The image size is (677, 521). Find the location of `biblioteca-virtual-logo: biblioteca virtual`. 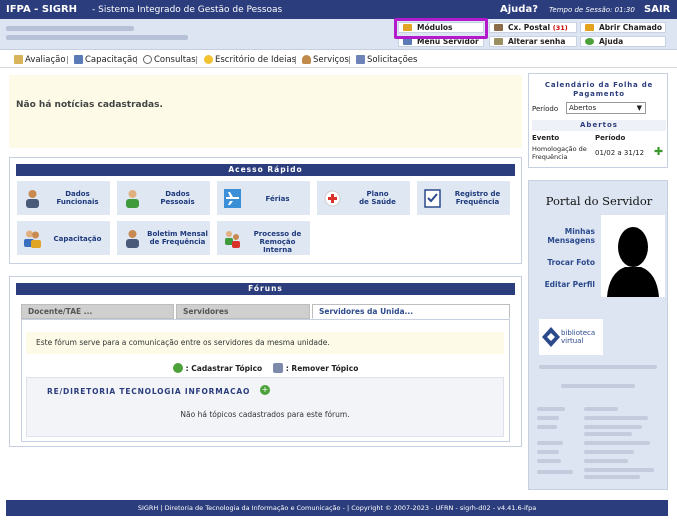

biblioteca-virtual-logo: biblioteca virtual is located at coordinates (571, 337).